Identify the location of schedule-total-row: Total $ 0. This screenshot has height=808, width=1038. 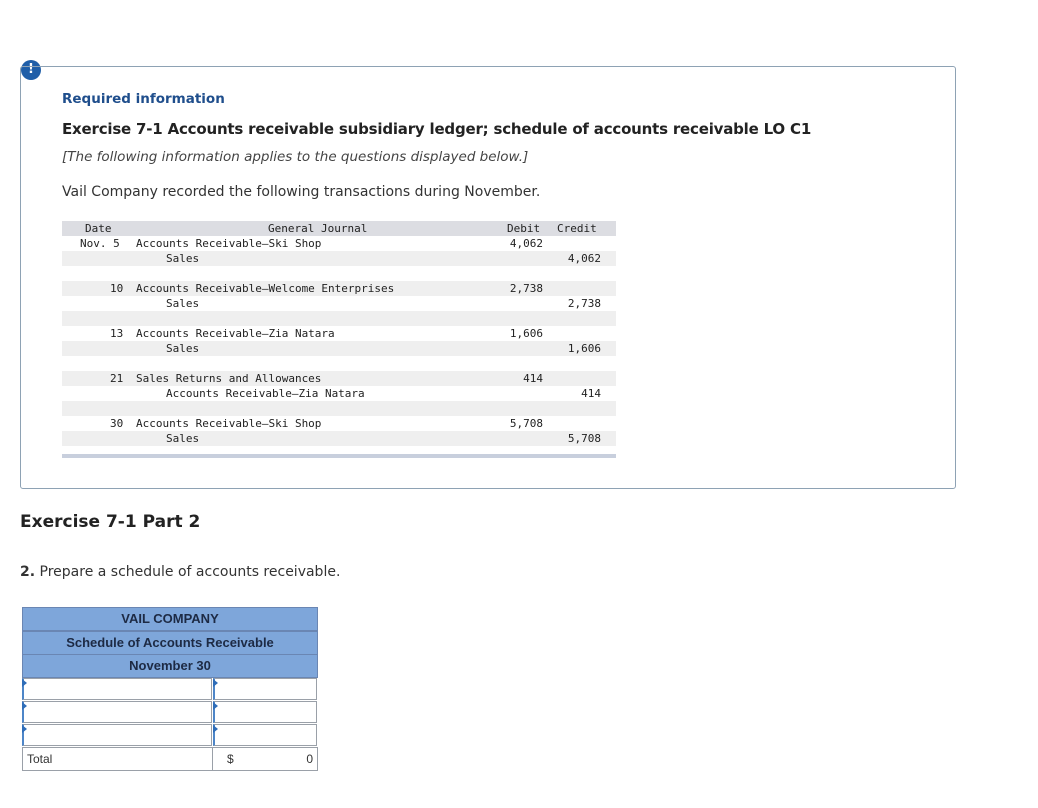
(170, 759).